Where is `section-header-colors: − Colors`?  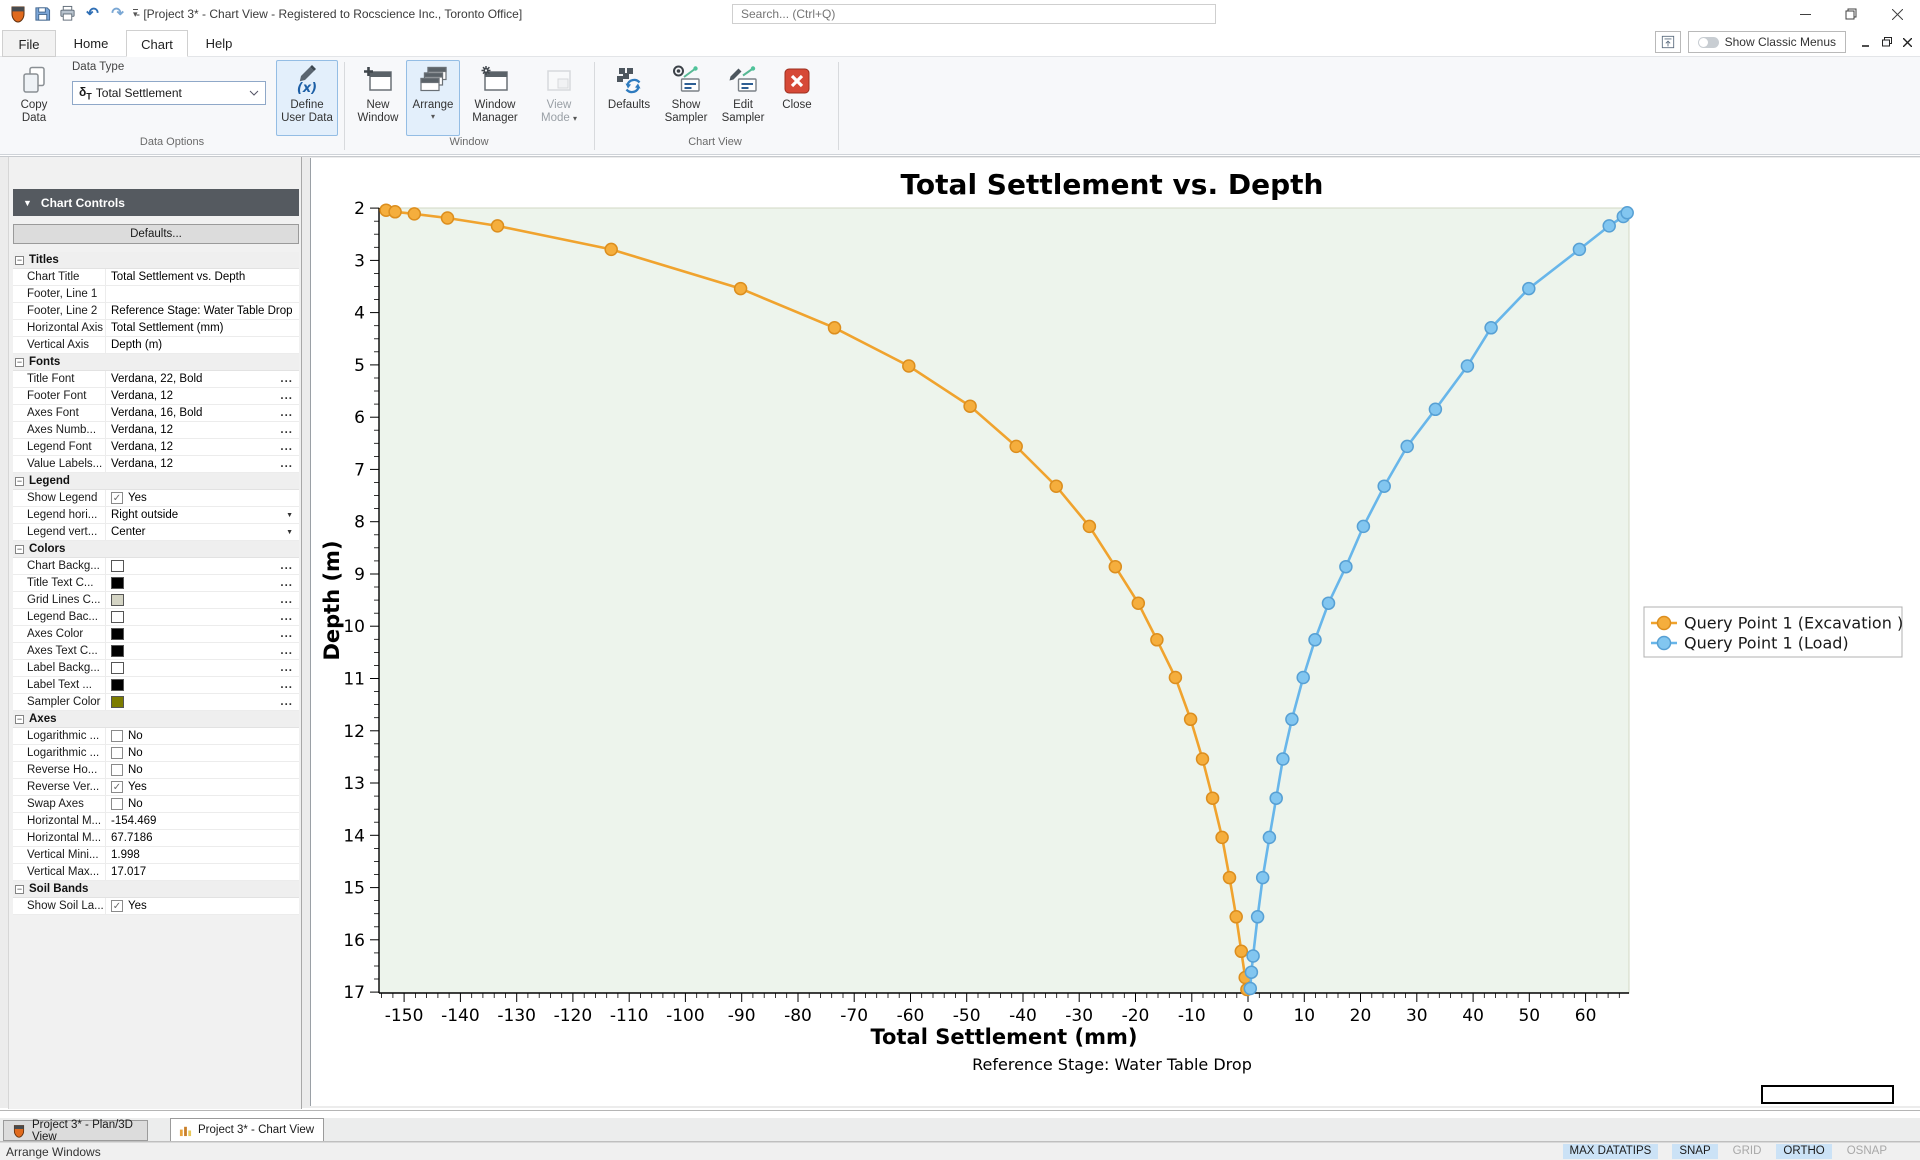 section-header-colors: − Colors is located at coordinates (156, 549).